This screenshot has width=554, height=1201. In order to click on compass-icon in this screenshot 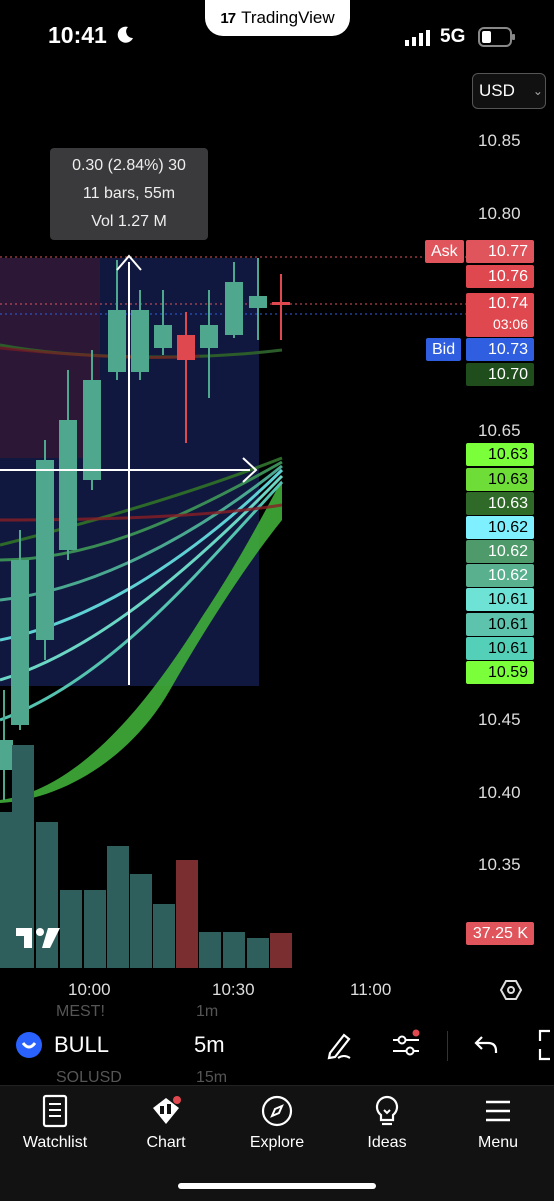, I will do `click(277, 1111)`.